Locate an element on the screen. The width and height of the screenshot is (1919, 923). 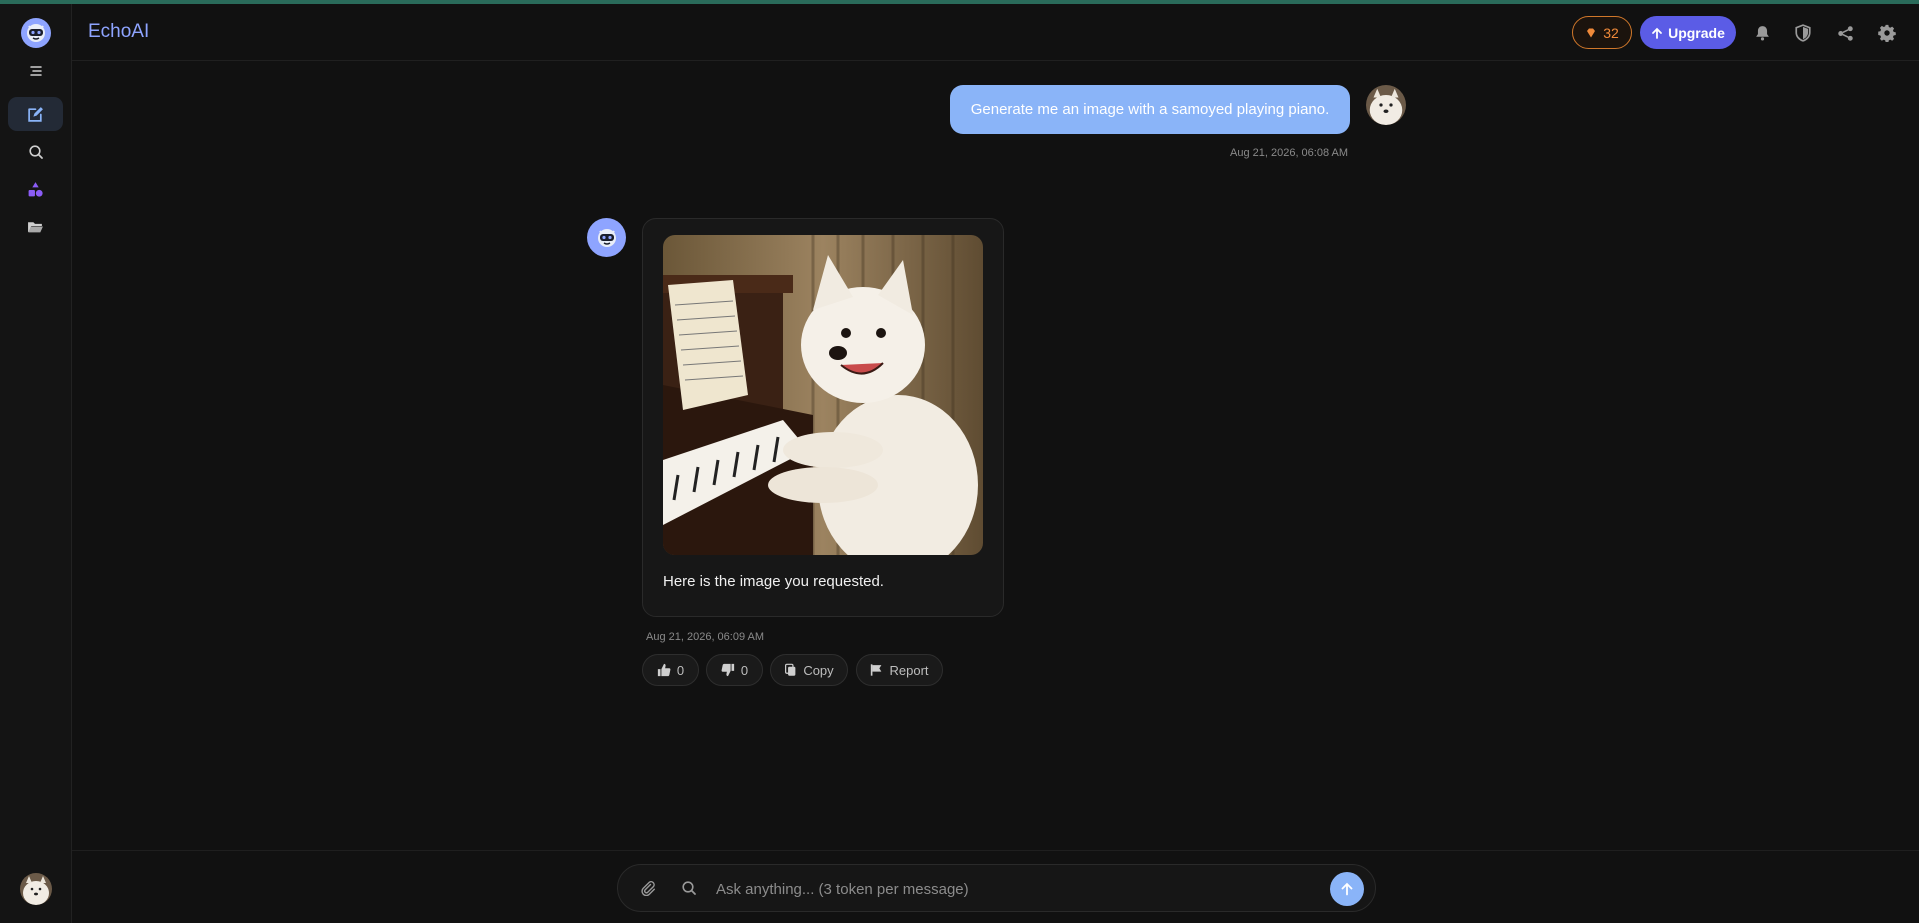
sidebar-item-search is located at coordinates (35, 152).